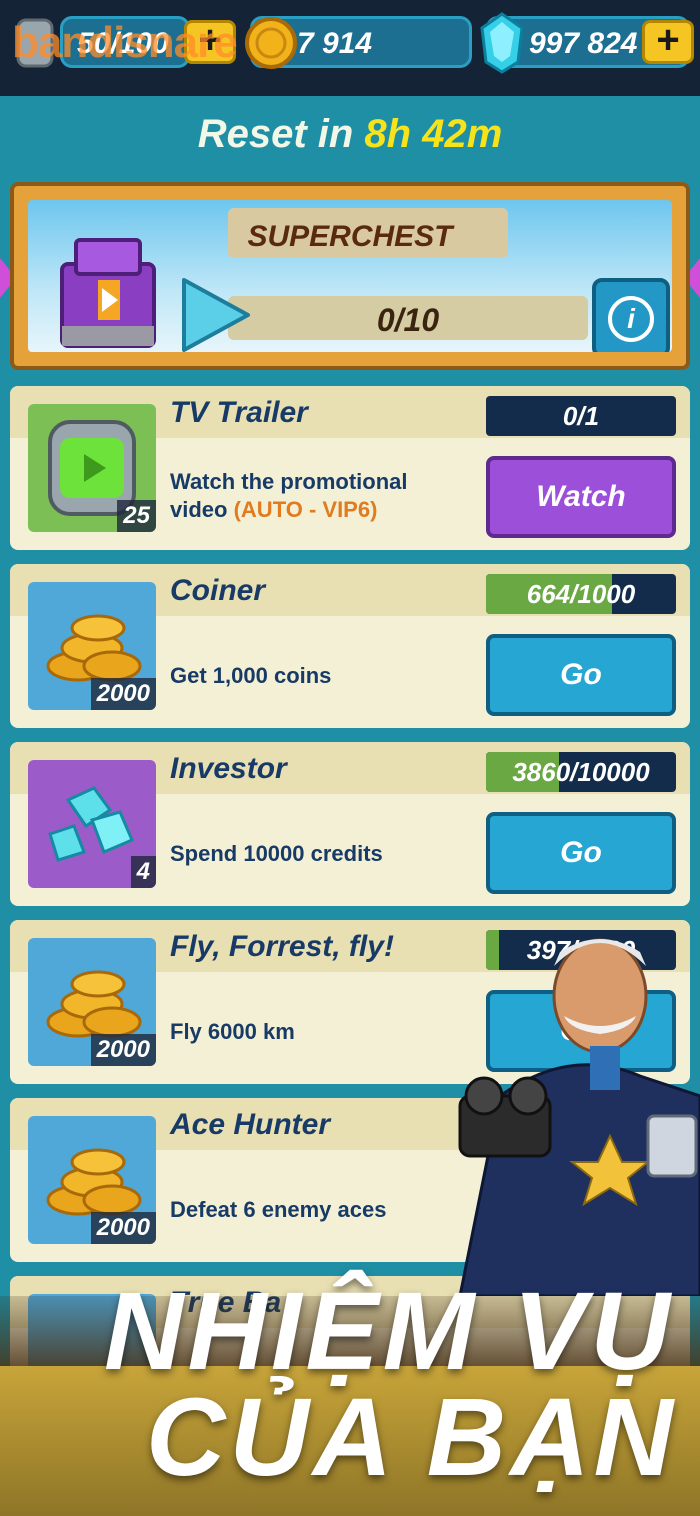  Describe the element at coordinates (583, 43) in the screenshot. I see `gems-value: 997 824` at that location.